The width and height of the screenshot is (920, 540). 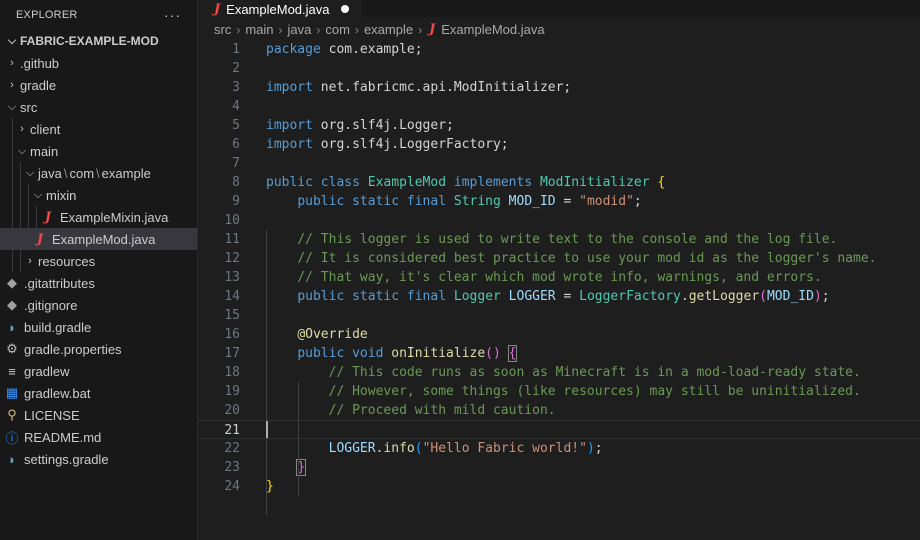 I want to click on chevron-down-icon: ⌵, so click(x=12, y=106).